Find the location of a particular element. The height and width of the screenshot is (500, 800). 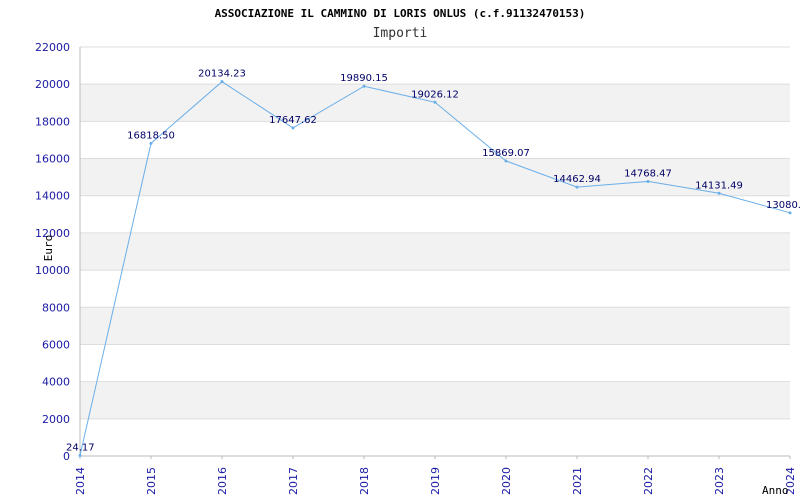

data-label: 15869.07 is located at coordinates (506, 153).